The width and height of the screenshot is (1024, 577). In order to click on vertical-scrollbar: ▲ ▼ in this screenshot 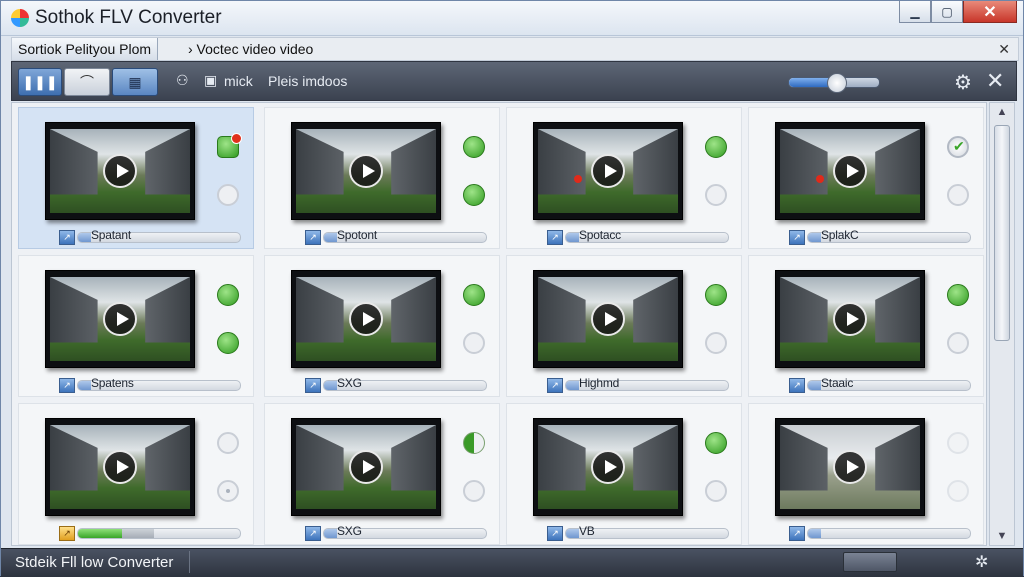, I will do `click(1002, 324)`.